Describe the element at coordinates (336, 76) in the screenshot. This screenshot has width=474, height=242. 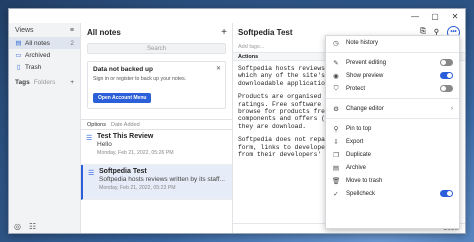
I see `eye-icon: ◉` at that location.